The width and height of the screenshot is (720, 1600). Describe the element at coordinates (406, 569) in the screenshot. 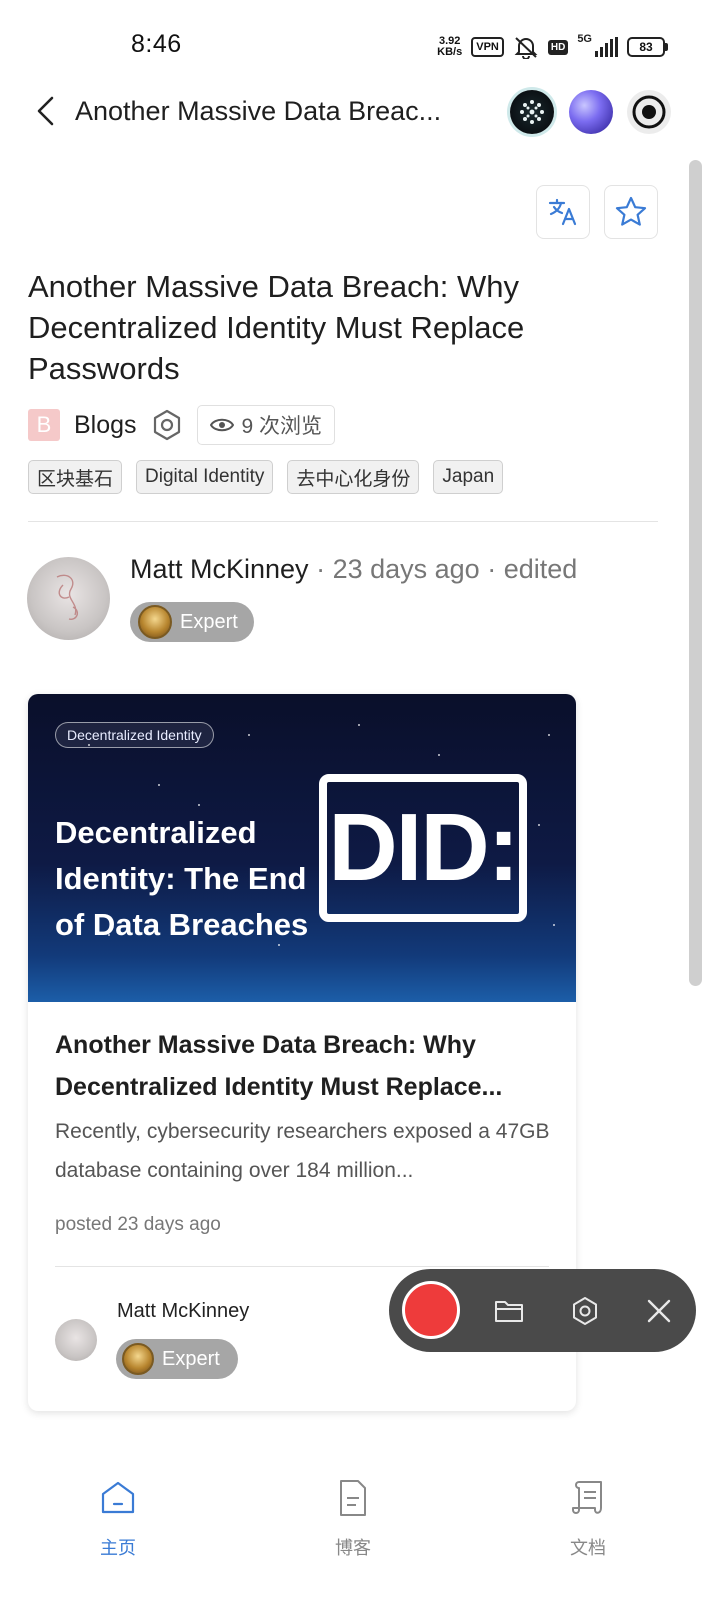

I see `post-time: 23 days ago` at that location.